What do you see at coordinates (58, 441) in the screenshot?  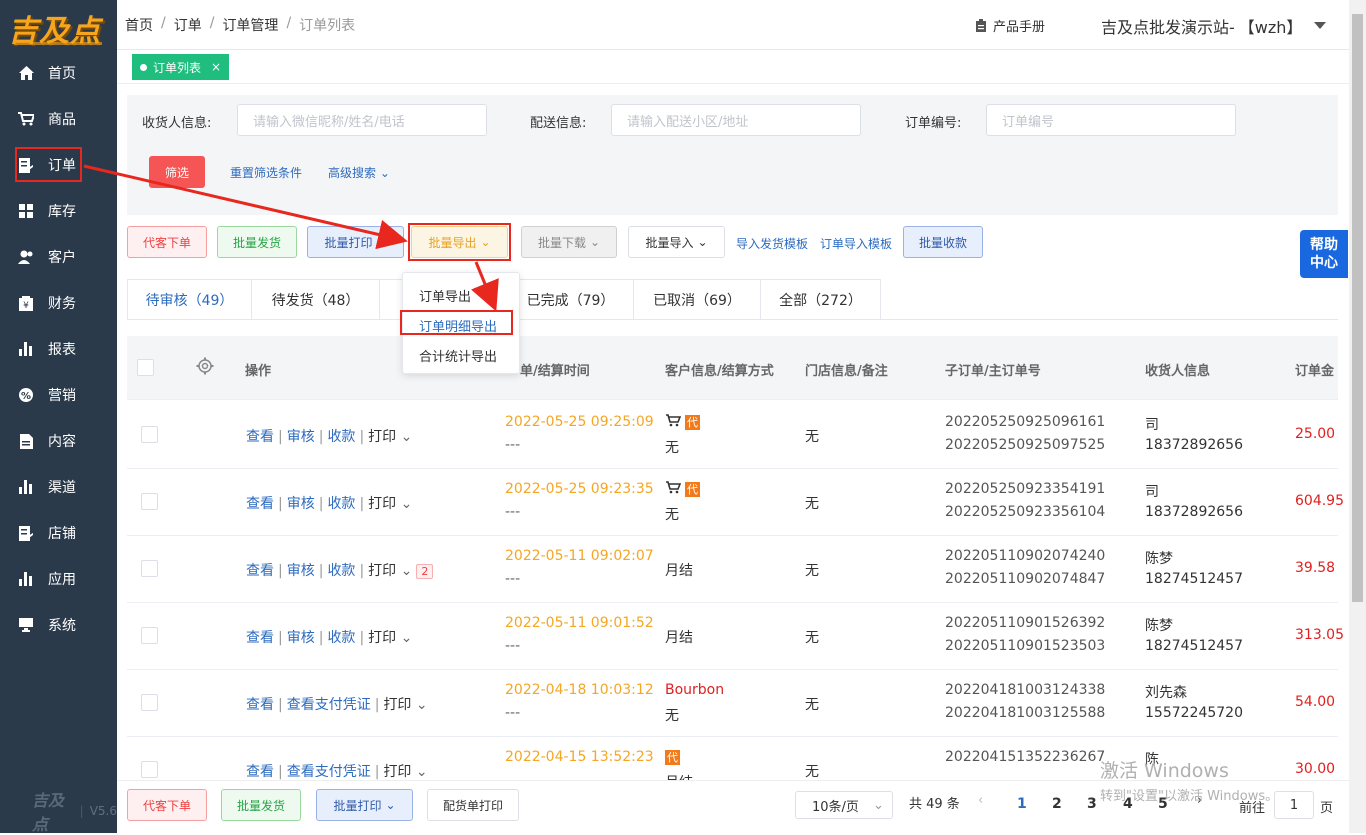 I see `sidebar-item-8: 内容` at bounding box center [58, 441].